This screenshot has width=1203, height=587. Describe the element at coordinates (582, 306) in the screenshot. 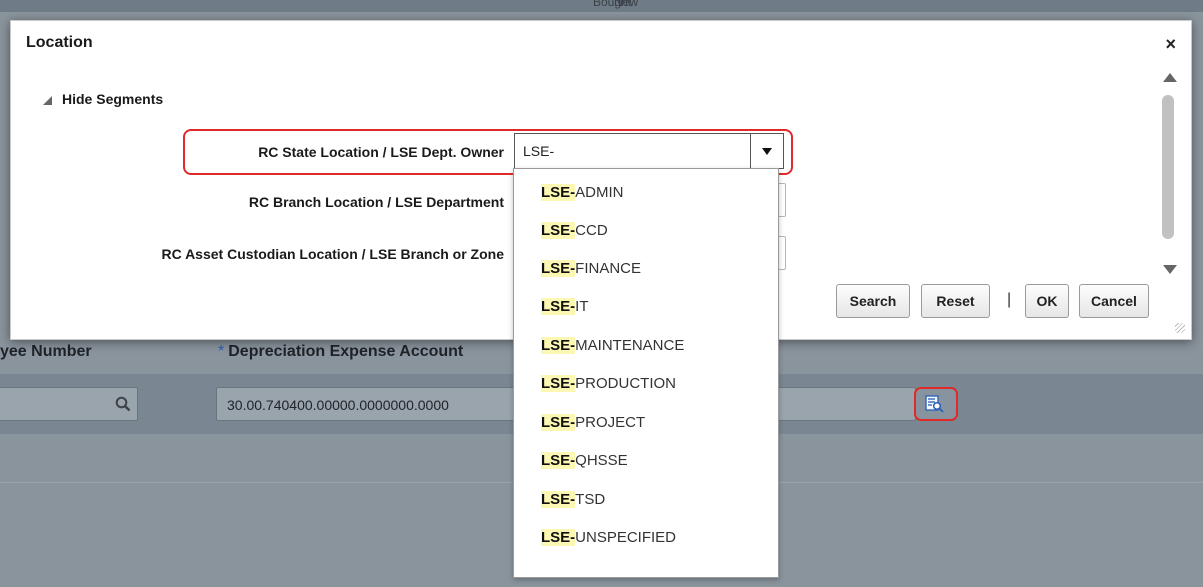

I see `dropdown-item-text: IT` at that location.